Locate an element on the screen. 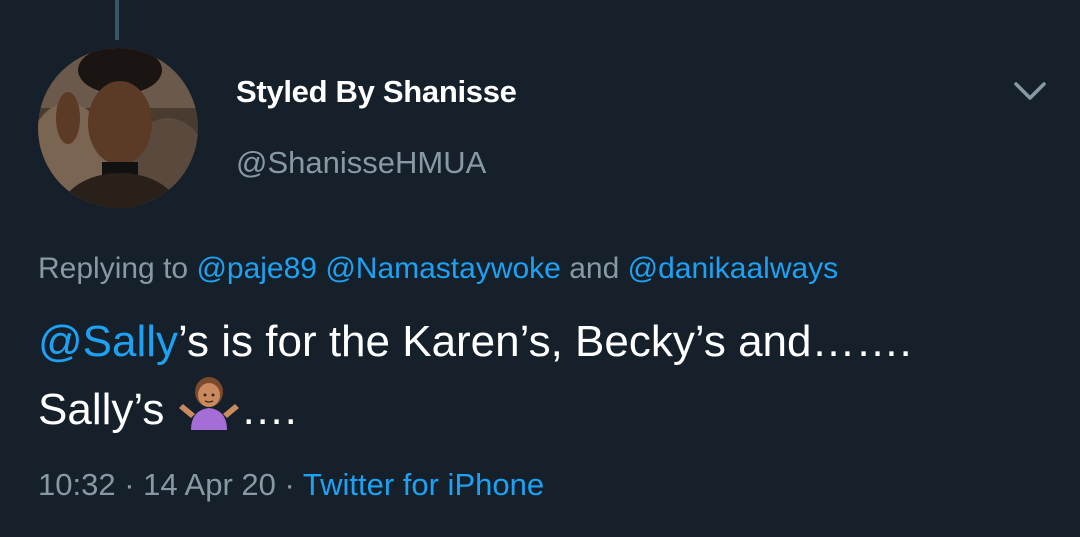 The image size is (1080, 537). conjunction-text: and is located at coordinates (594, 268).